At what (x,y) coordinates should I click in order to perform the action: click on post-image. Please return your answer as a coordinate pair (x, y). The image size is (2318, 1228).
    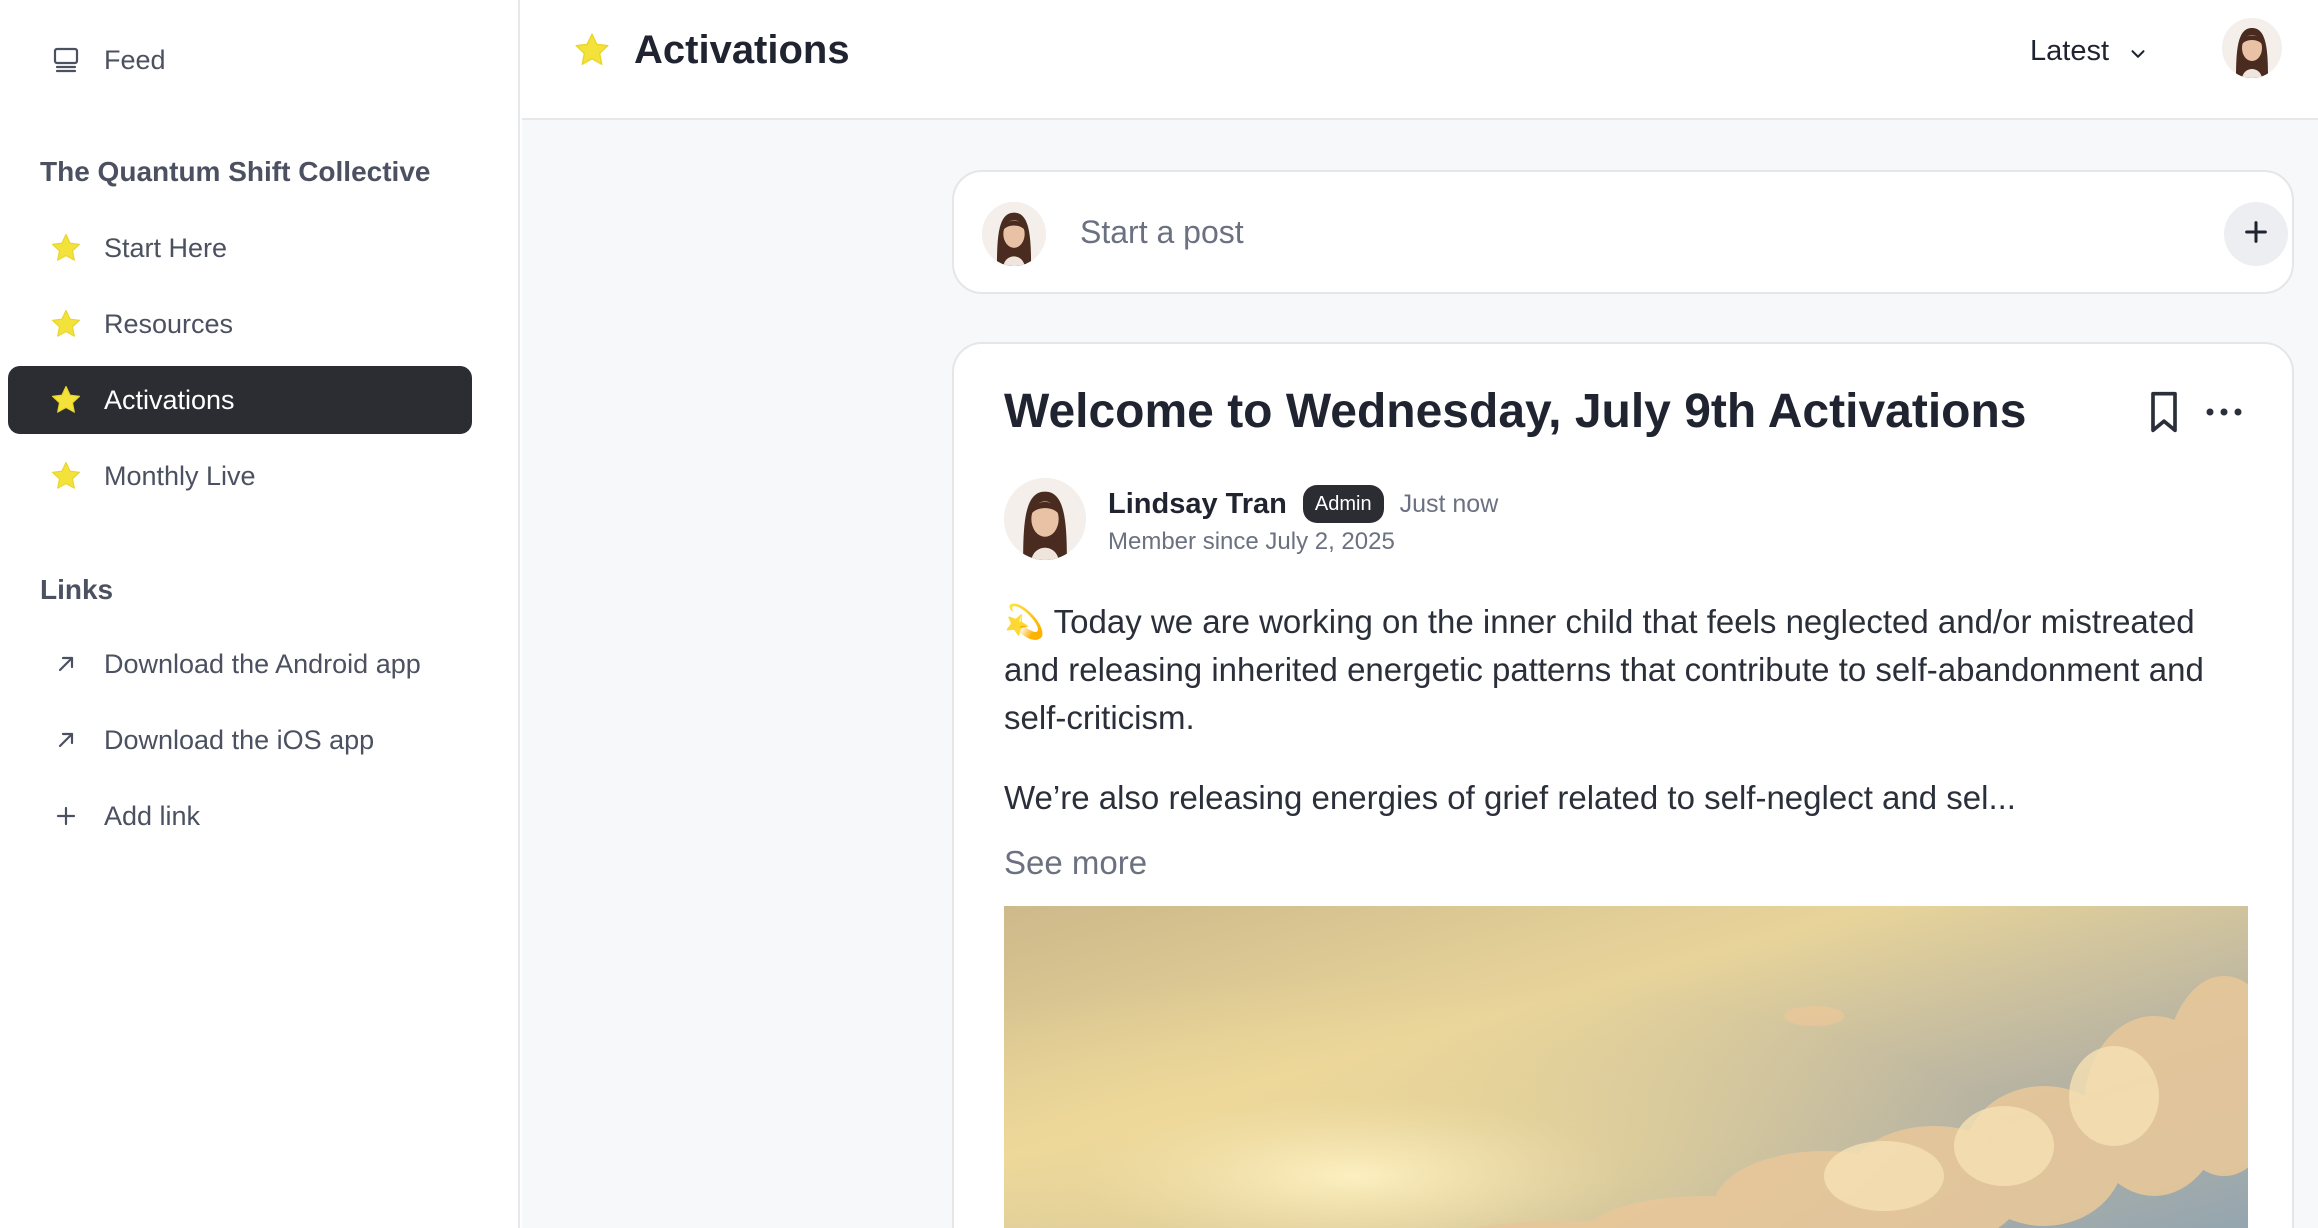
    Looking at the image, I should click on (1626, 1067).